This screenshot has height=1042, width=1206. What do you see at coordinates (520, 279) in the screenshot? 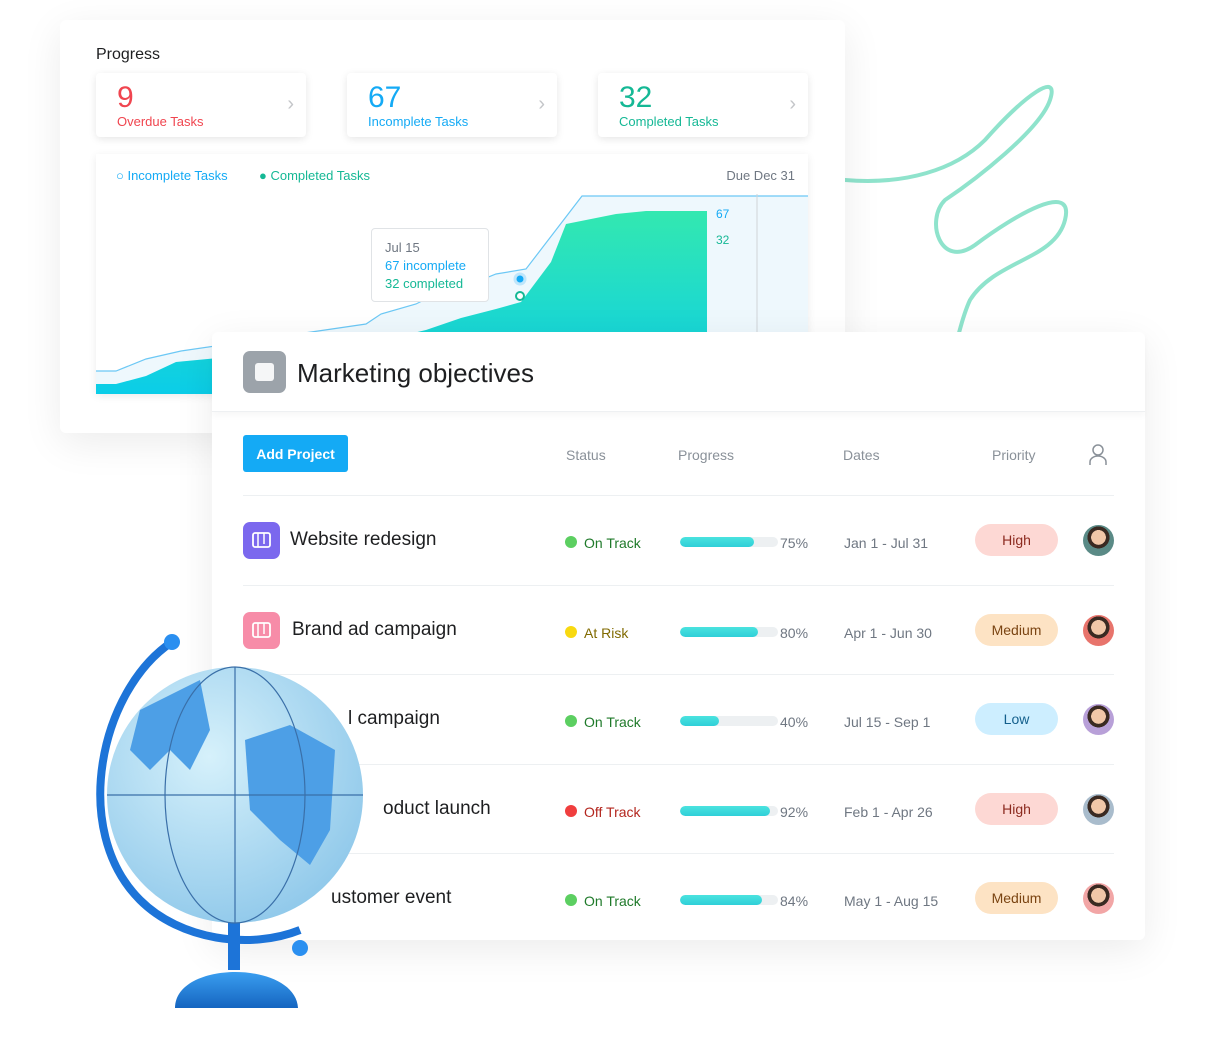
I see `incomplete-marker` at bounding box center [520, 279].